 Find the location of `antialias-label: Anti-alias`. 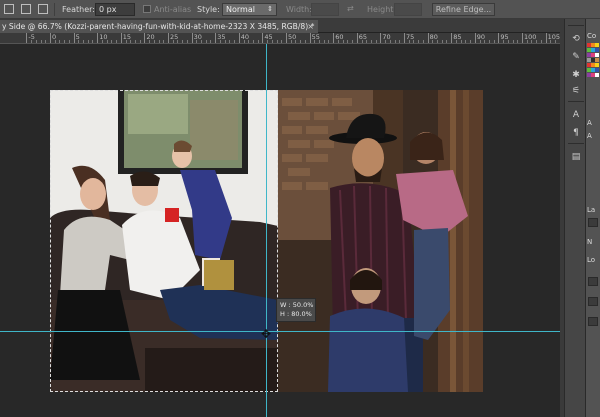

antialias-label: Anti-alias is located at coordinates (173, 9).